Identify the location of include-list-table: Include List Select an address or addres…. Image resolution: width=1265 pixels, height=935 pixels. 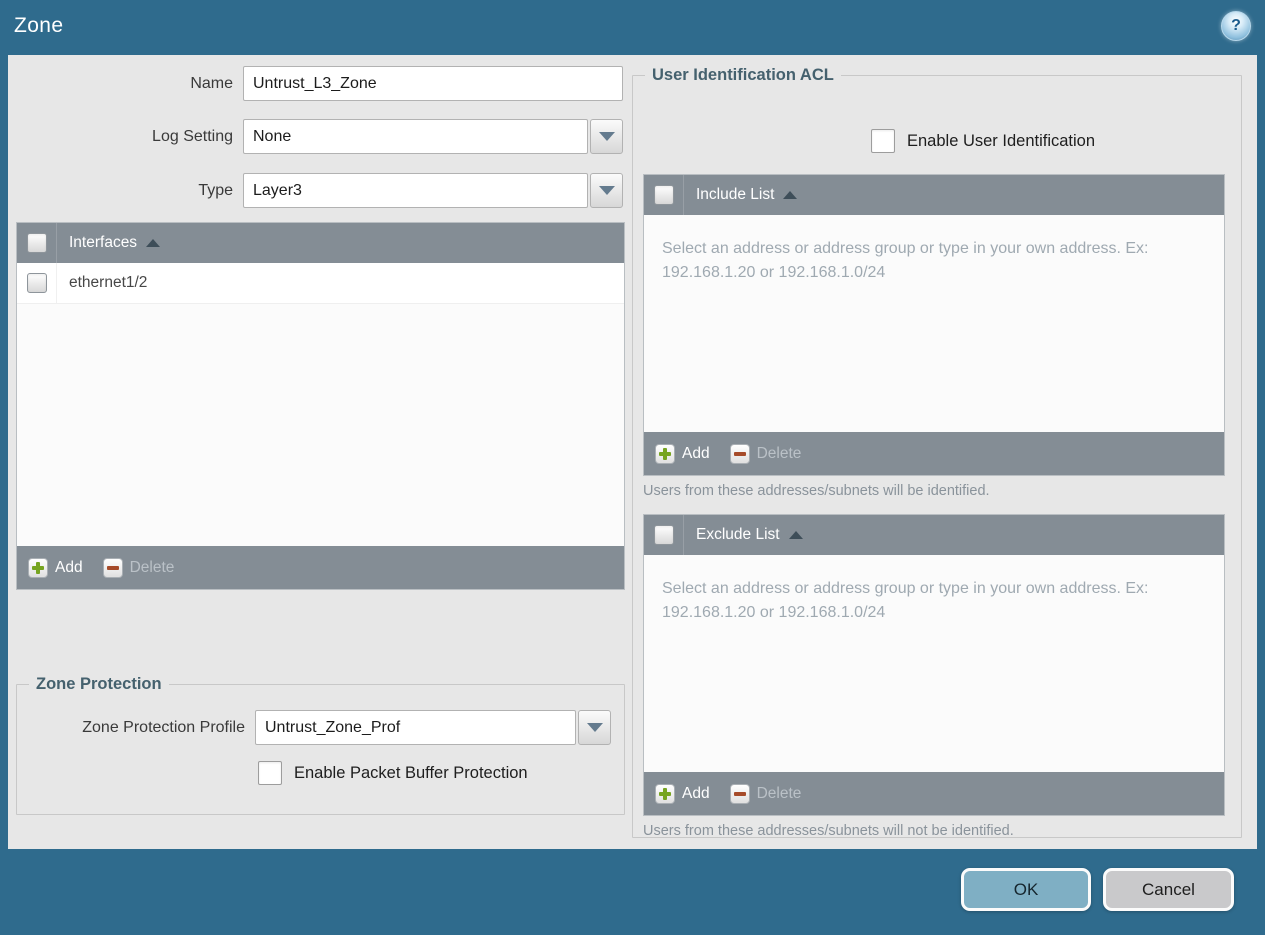
(934, 325).